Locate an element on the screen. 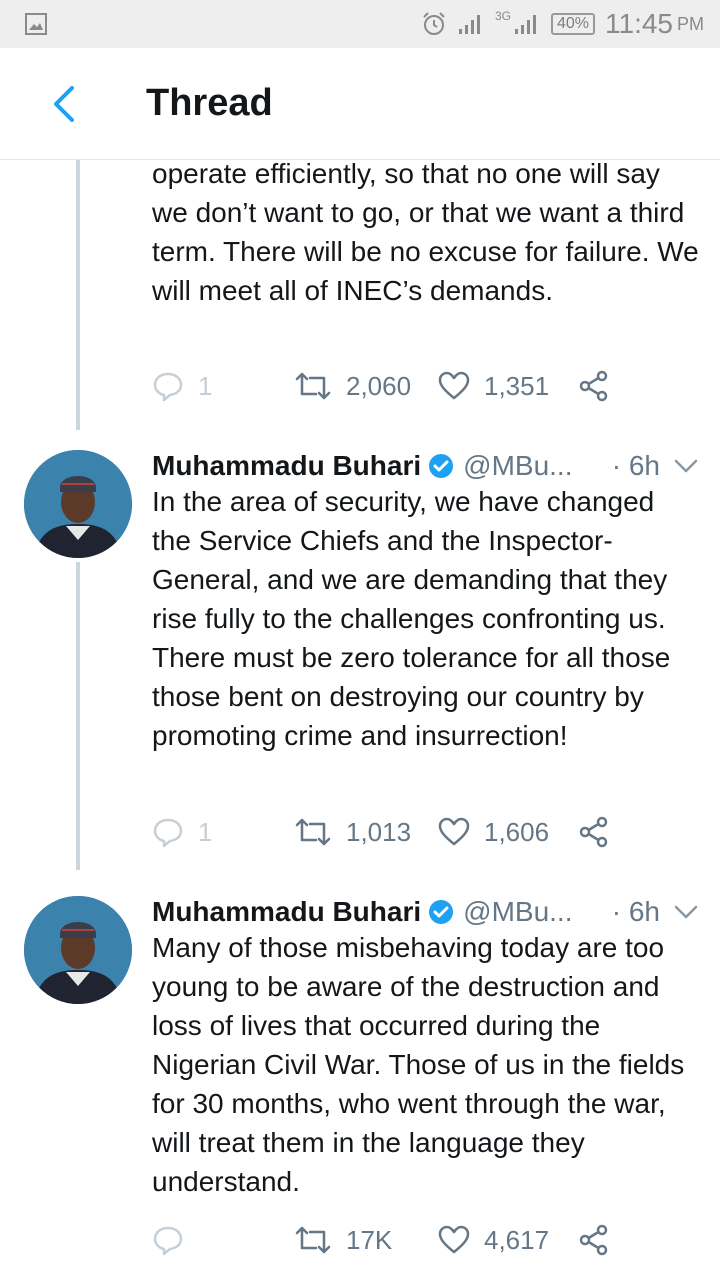  status-ampm: PM is located at coordinates (690, 23).